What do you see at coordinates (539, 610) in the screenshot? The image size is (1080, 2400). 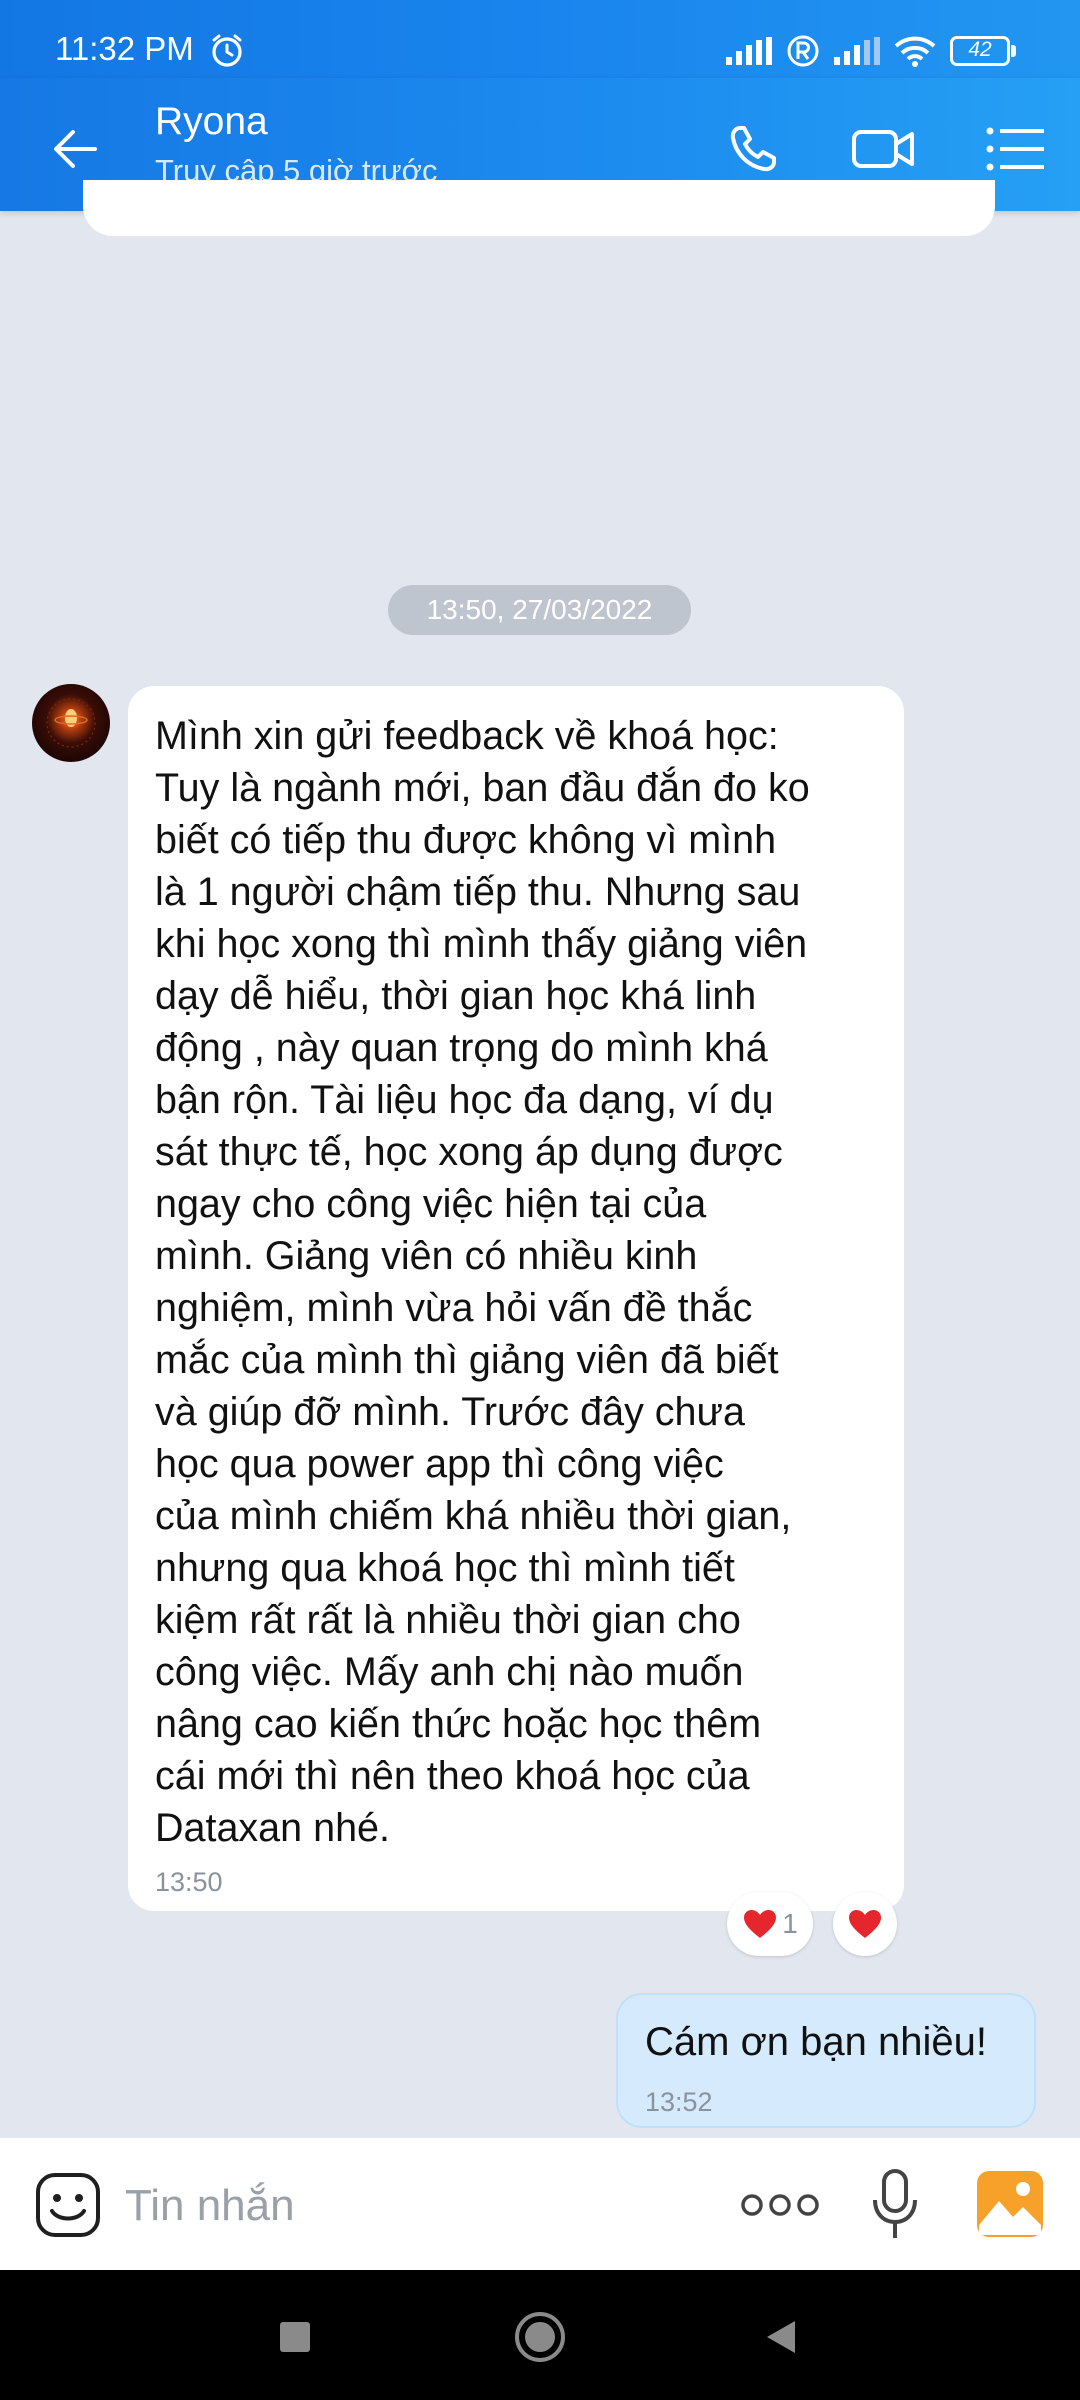 I see `date-separator: 13:50, 27/03/2022` at bounding box center [539, 610].